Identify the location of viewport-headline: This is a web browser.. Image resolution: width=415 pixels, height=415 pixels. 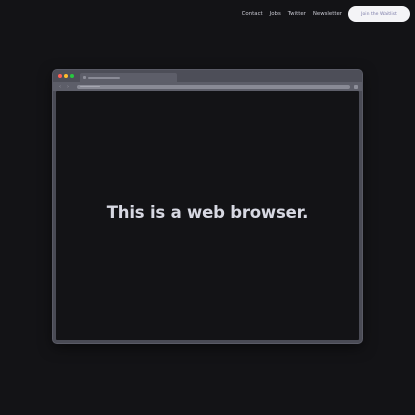
(207, 212).